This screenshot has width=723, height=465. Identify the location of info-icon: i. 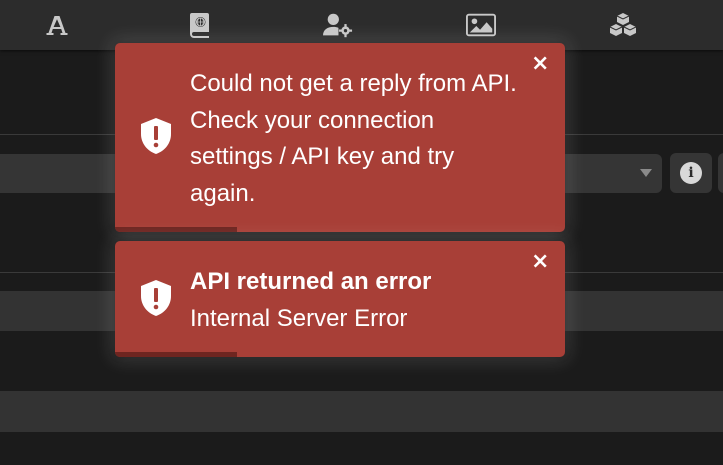
(691, 173).